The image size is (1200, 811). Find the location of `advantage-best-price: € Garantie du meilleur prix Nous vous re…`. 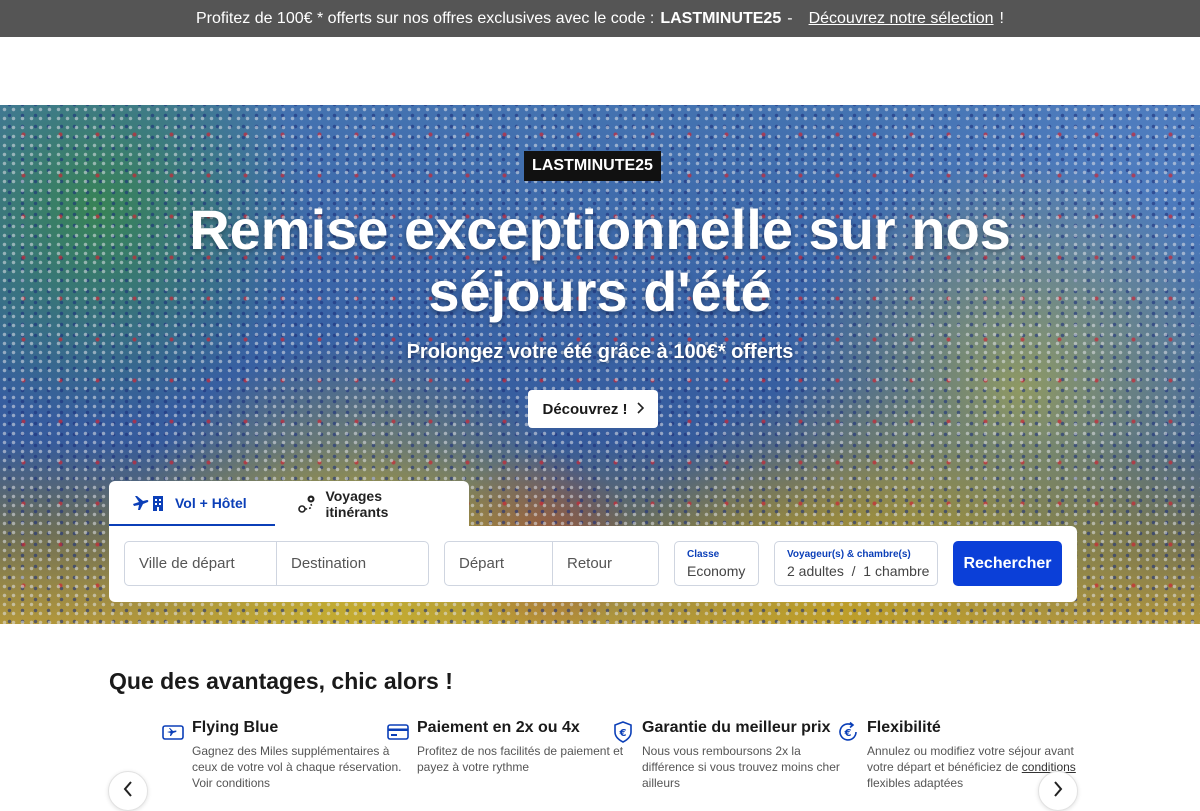

advantage-best-price: € Garantie du meilleur prix Nous vous re… is located at coordinates (733, 754).